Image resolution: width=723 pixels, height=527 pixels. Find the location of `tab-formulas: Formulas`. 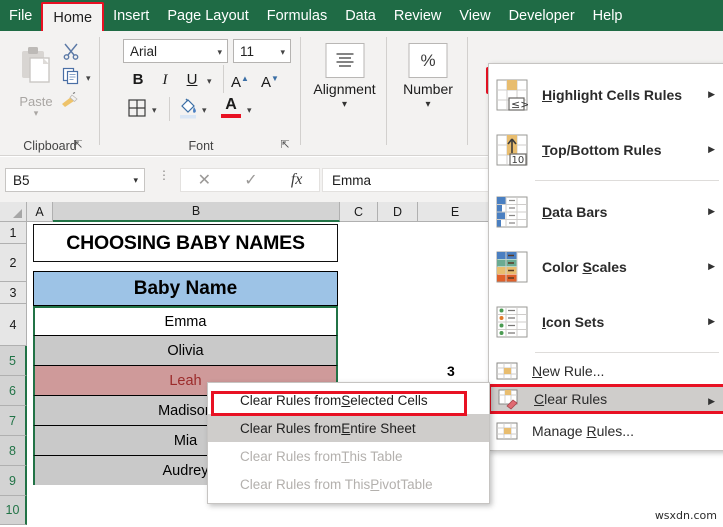

tab-formulas: Formulas is located at coordinates (297, 15).